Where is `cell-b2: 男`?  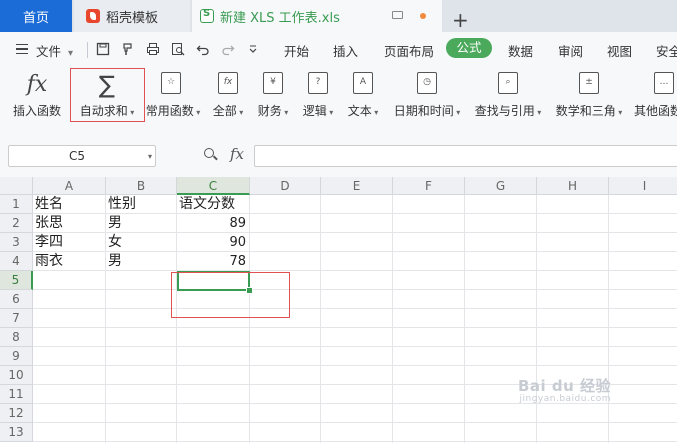
cell-b2: 男 is located at coordinates (141, 223).